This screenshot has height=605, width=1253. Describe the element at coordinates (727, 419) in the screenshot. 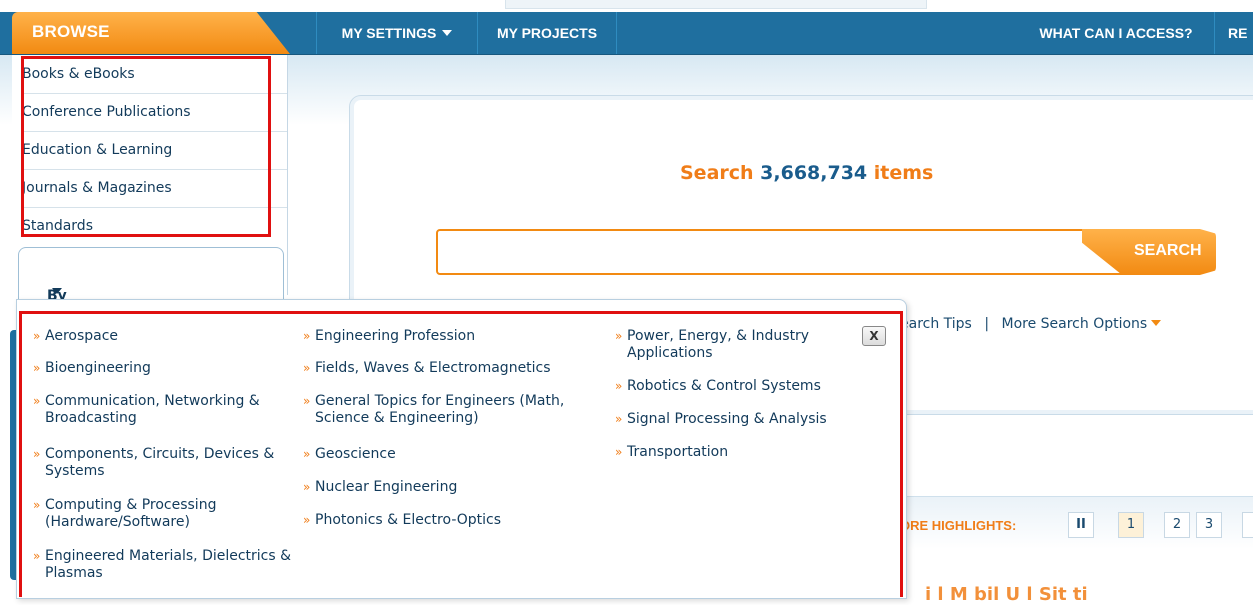

I see `topic-label: Signal Processing & Analysis` at that location.